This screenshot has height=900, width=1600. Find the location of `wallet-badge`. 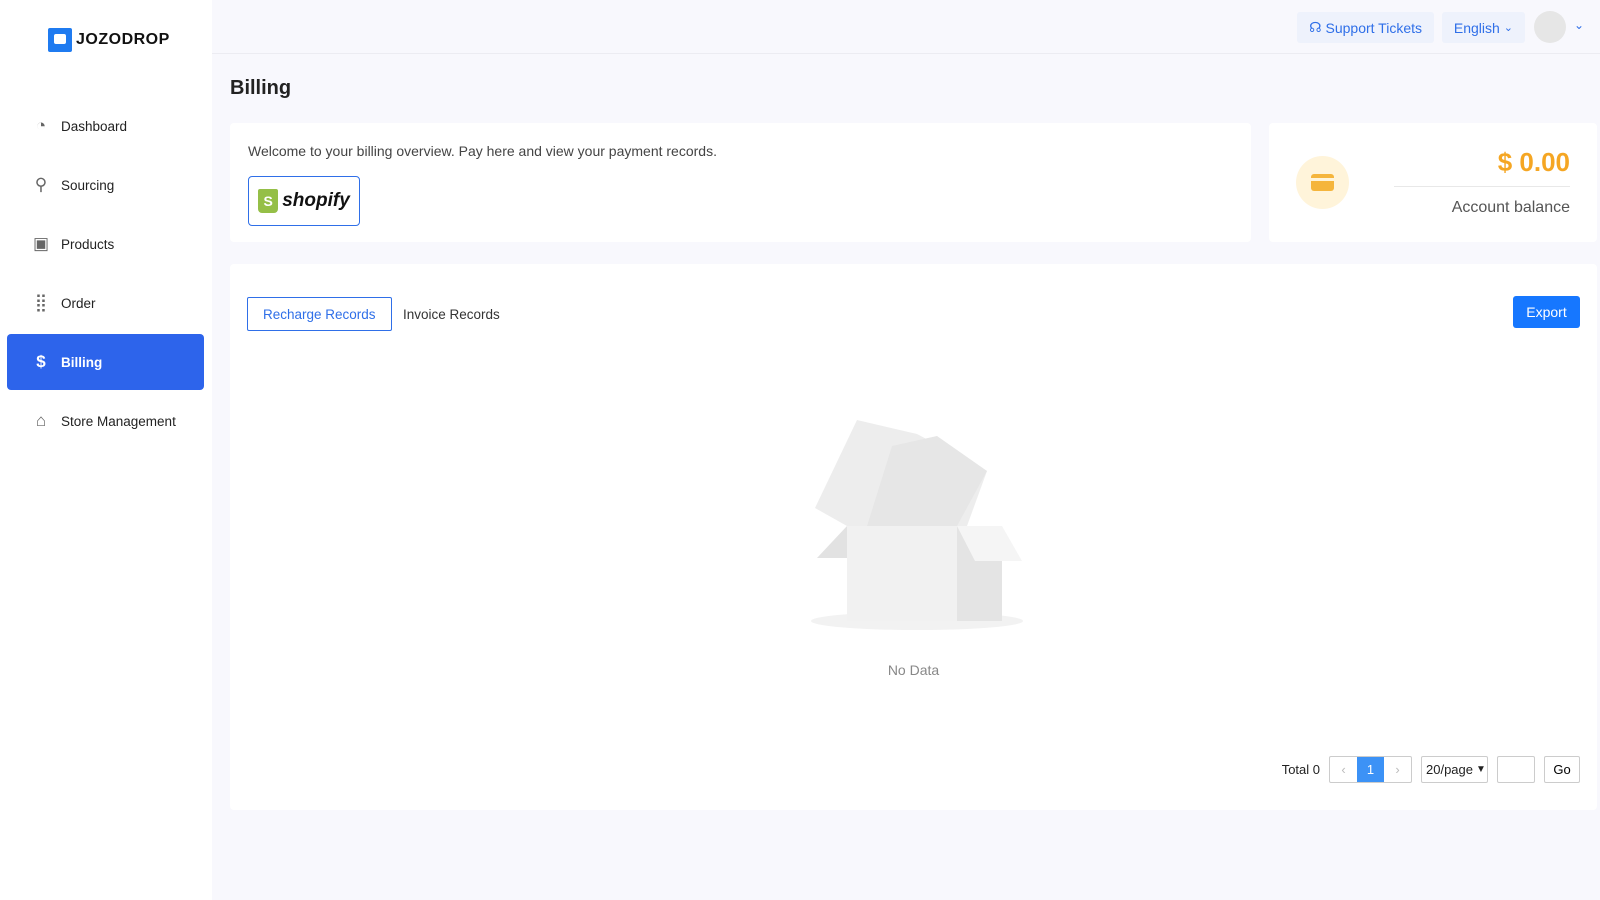

wallet-badge is located at coordinates (1322, 182).